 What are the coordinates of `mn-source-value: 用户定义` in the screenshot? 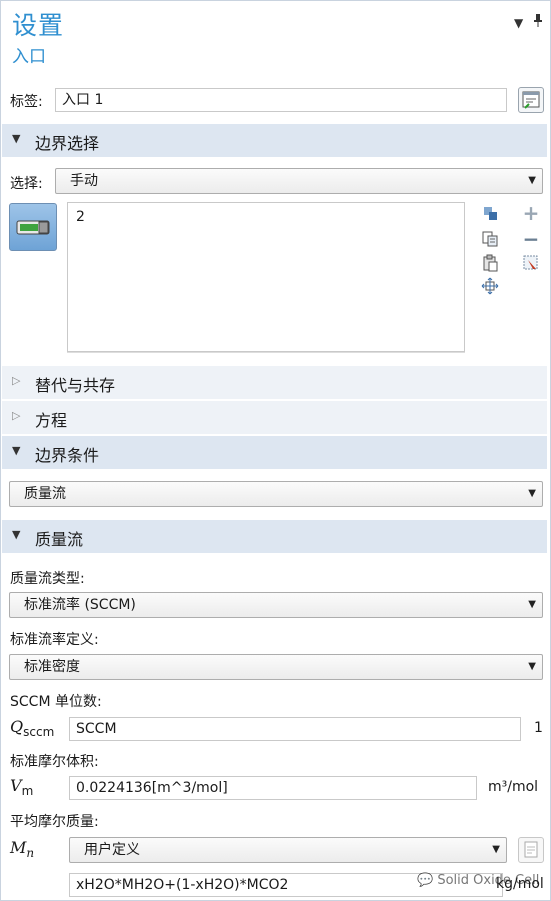 It's located at (112, 850).